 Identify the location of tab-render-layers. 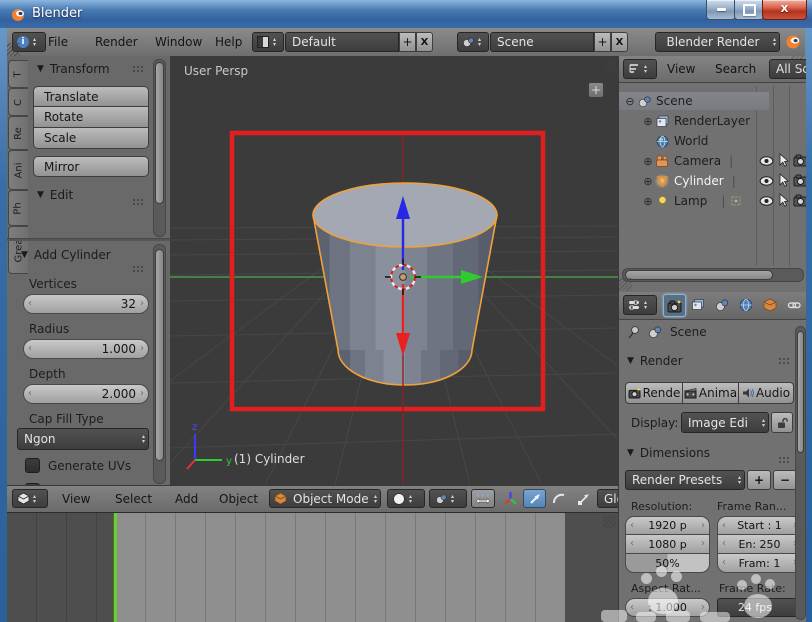
(697, 304).